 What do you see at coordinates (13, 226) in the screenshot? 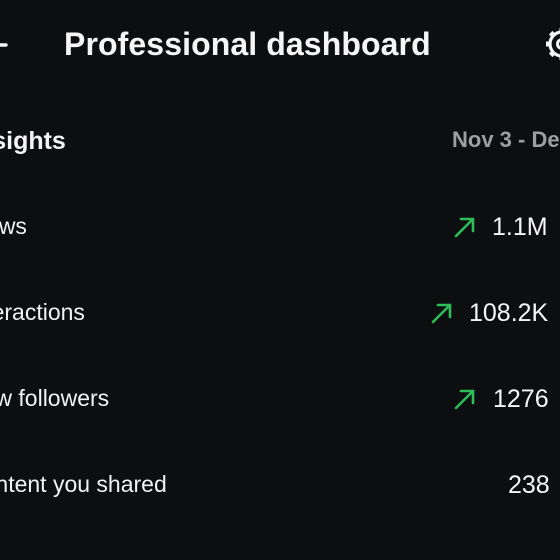
I see `metric-label: Views` at bounding box center [13, 226].